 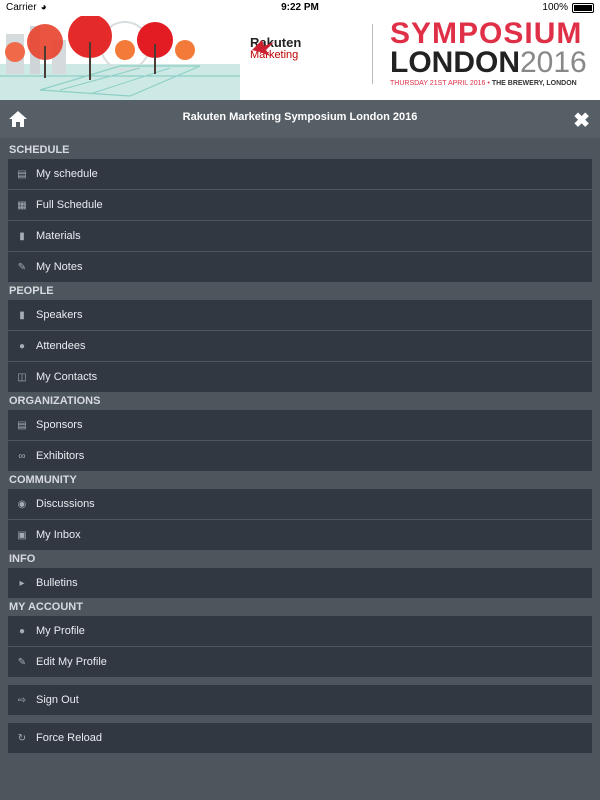 What do you see at coordinates (455, 62) in the screenshot?
I see `event-city: LONDON` at bounding box center [455, 62].